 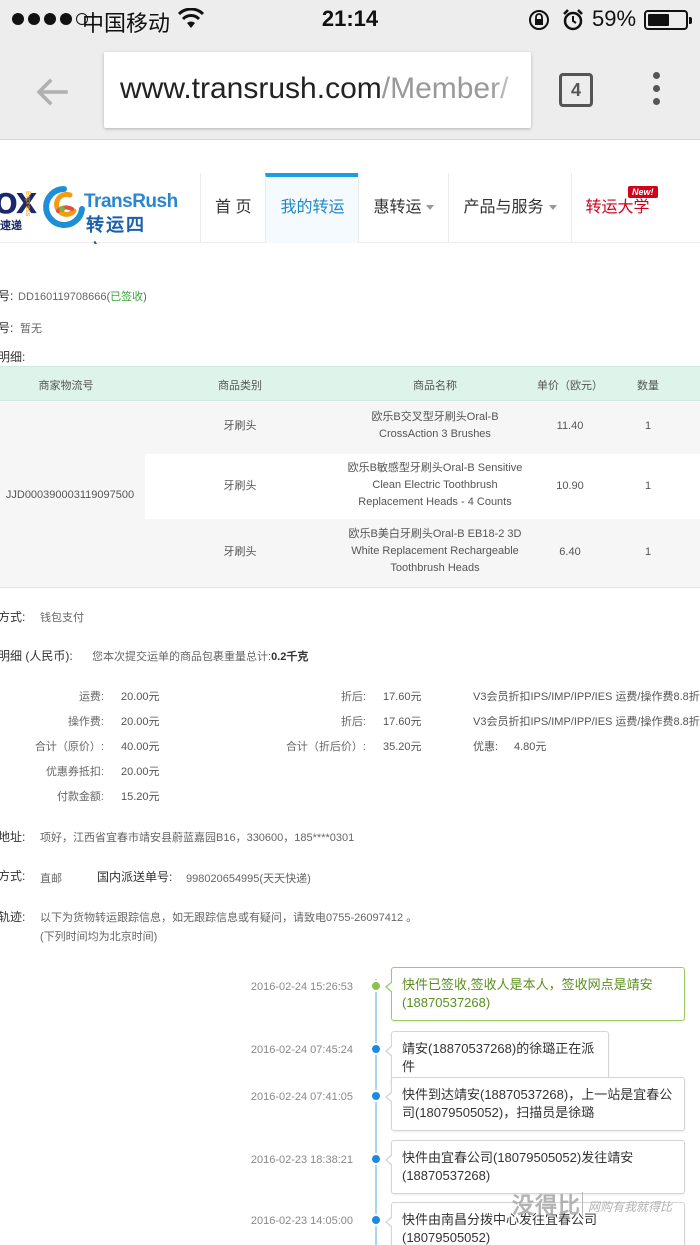 I want to click on url-host: www.transrush.com, so click(x=251, y=88).